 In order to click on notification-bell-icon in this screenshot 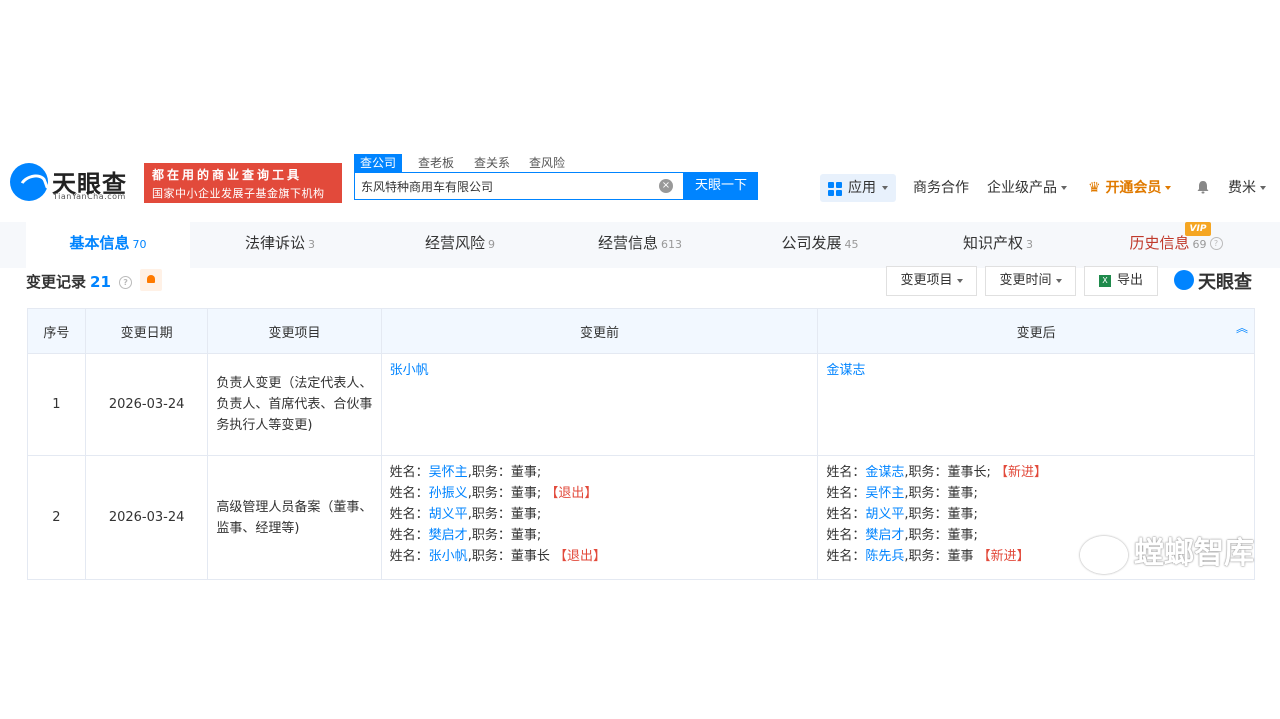, I will do `click(1203, 187)`.